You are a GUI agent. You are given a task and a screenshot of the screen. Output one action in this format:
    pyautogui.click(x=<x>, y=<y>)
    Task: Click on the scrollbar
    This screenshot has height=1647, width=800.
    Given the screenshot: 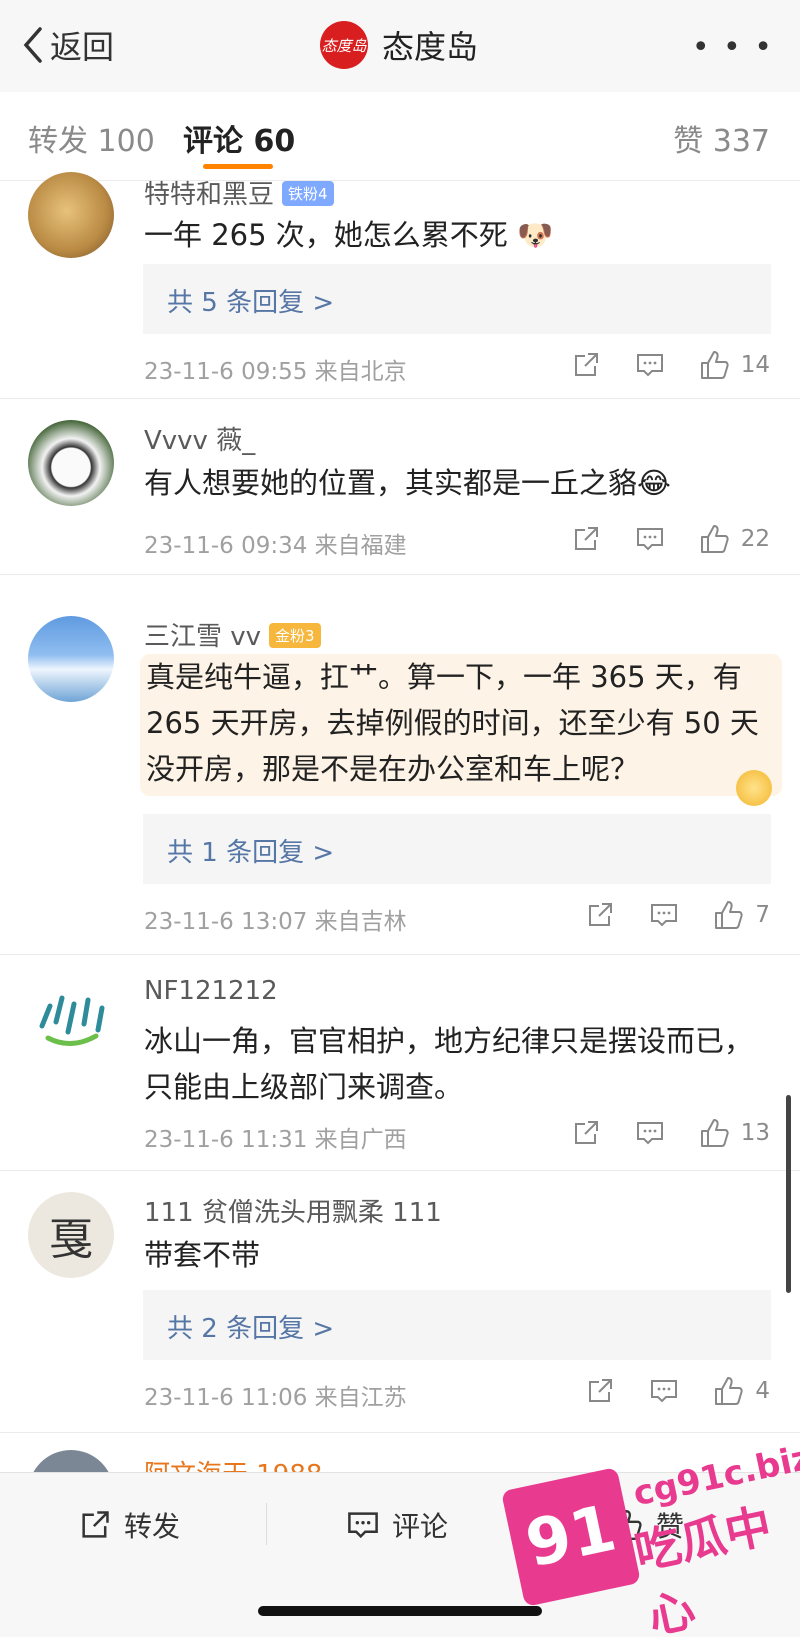 What is the action you would take?
    pyautogui.click(x=788, y=1194)
    